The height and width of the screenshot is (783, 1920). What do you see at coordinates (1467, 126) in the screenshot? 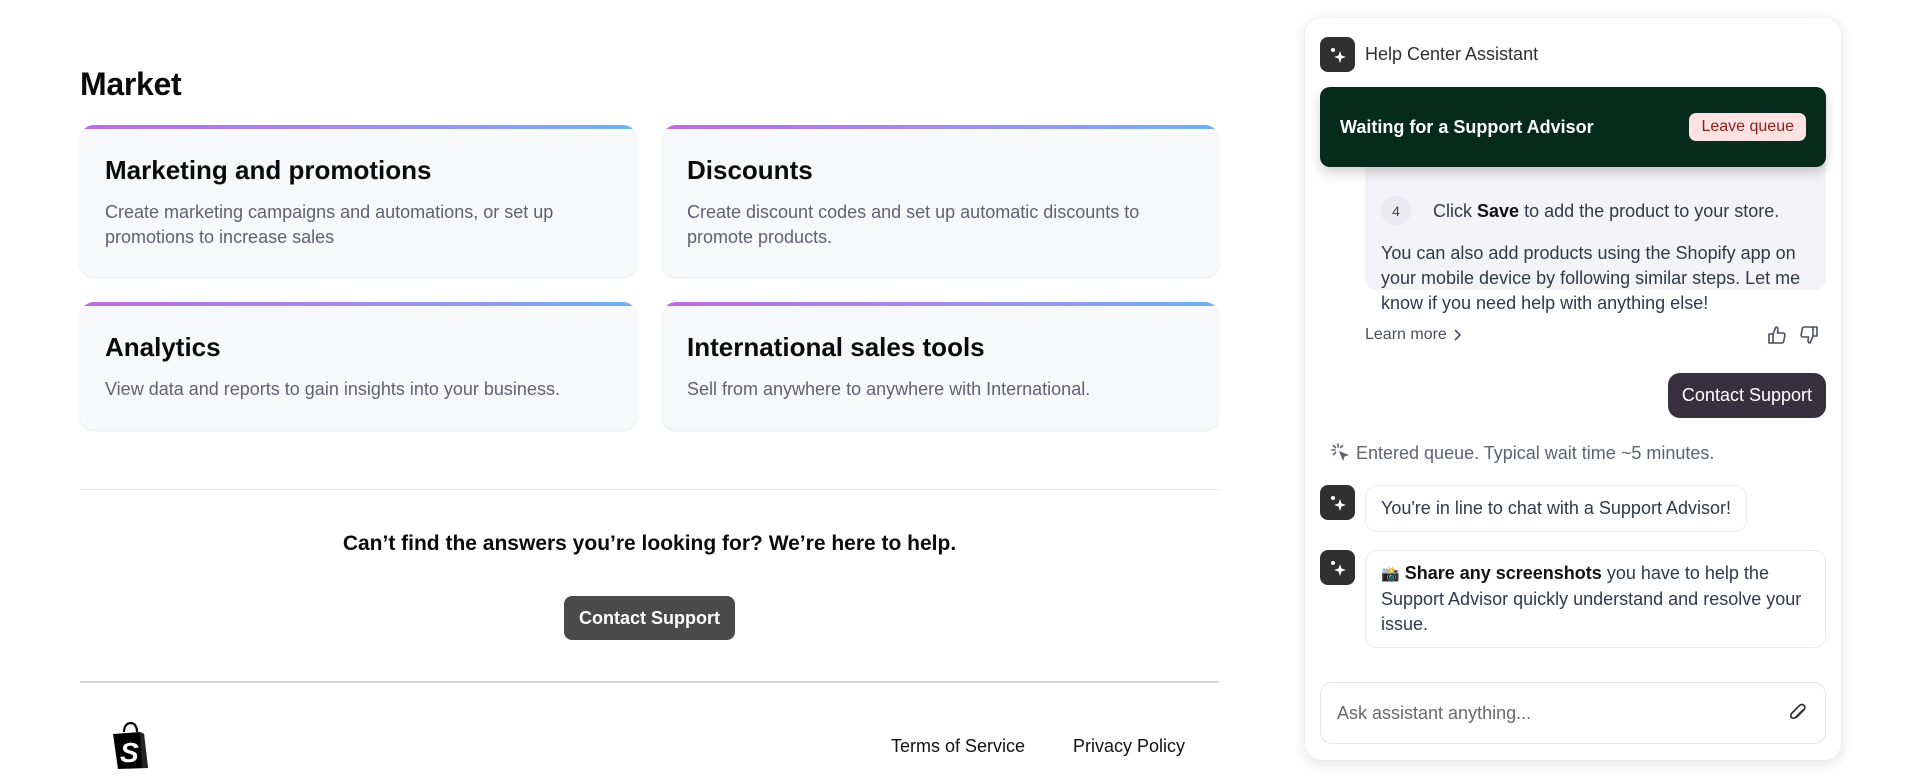
I see `queue-banner-text: Waiting for a Support Advisor` at bounding box center [1467, 126].